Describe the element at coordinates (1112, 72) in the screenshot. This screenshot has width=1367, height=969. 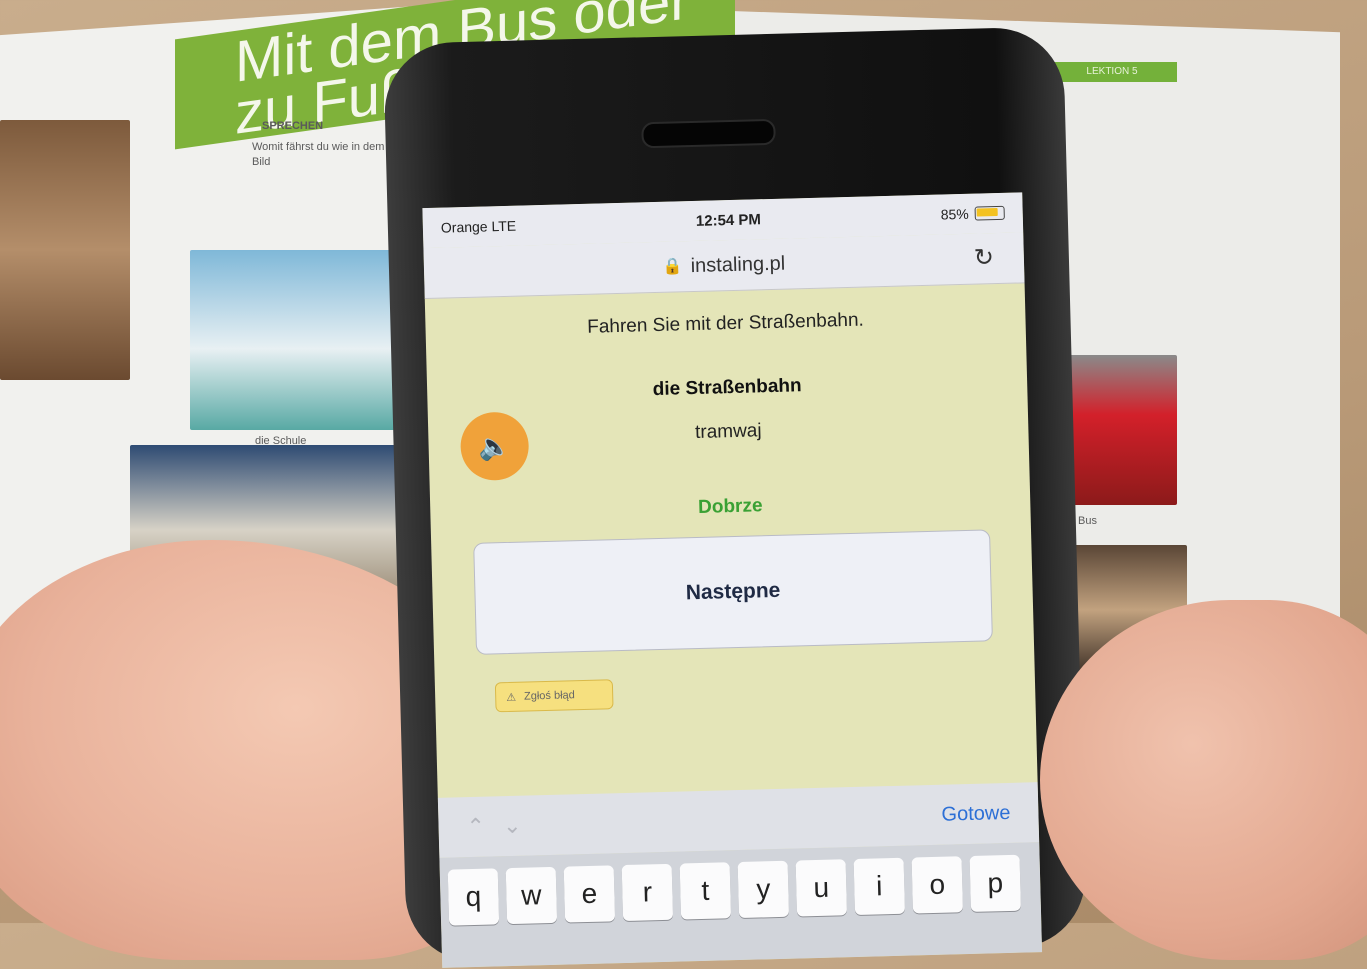
I see `book-right-tag: LEKTION 5` at that location.